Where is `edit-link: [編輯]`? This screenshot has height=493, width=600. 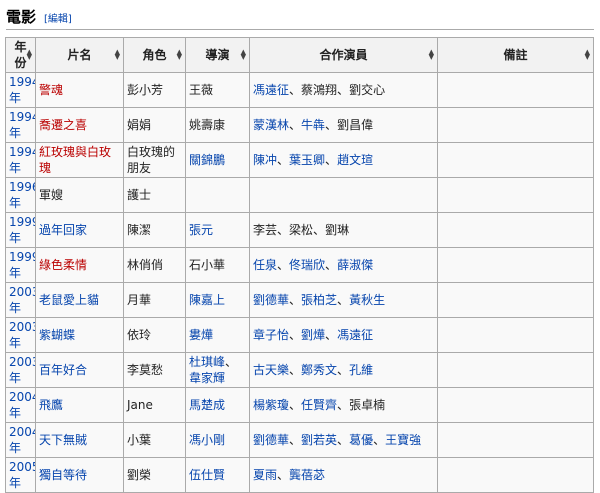 edit-link: [編輯] is located at coordinates (58, 17).